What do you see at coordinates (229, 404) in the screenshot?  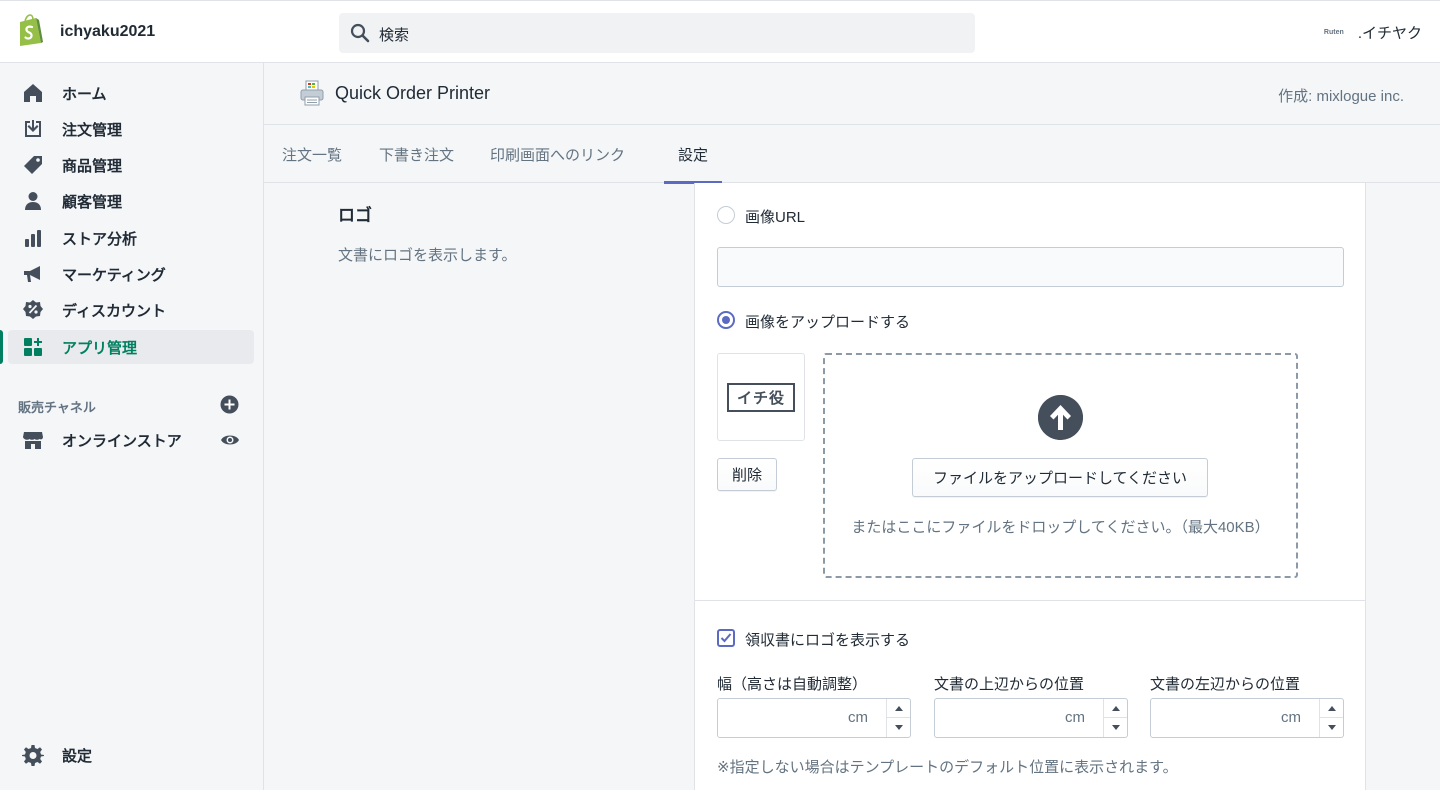 I see `add-channel-icon` at bounding box center [229, 404].